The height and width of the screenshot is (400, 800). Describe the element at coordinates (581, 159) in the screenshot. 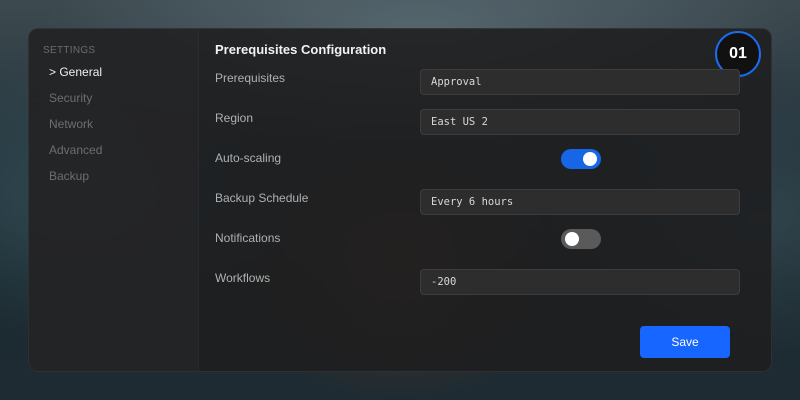

I see `auto-scaling-toggle` at that location.